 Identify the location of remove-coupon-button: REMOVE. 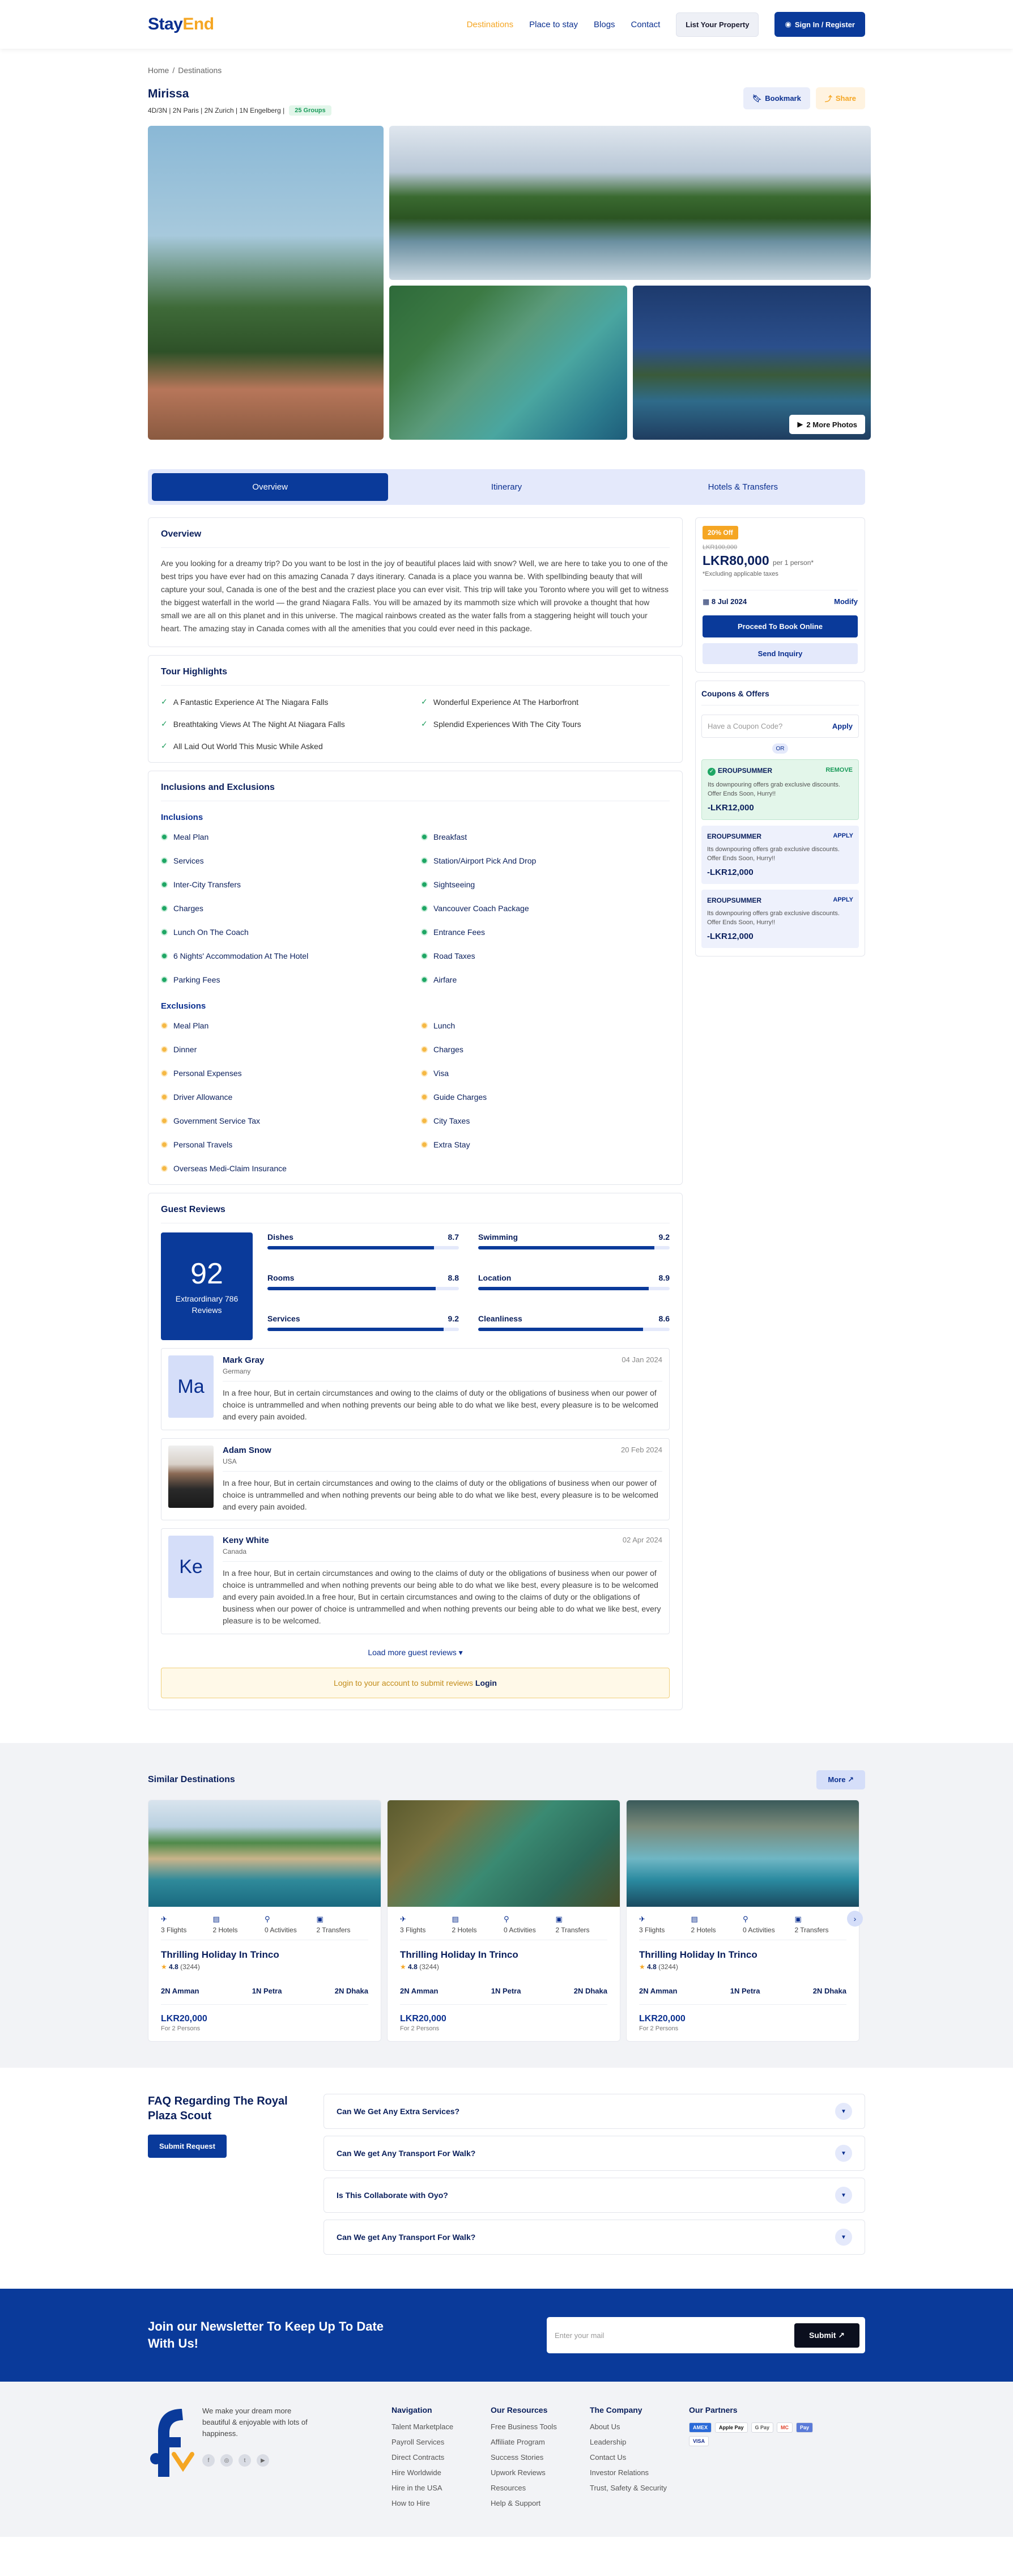
(839, 771).